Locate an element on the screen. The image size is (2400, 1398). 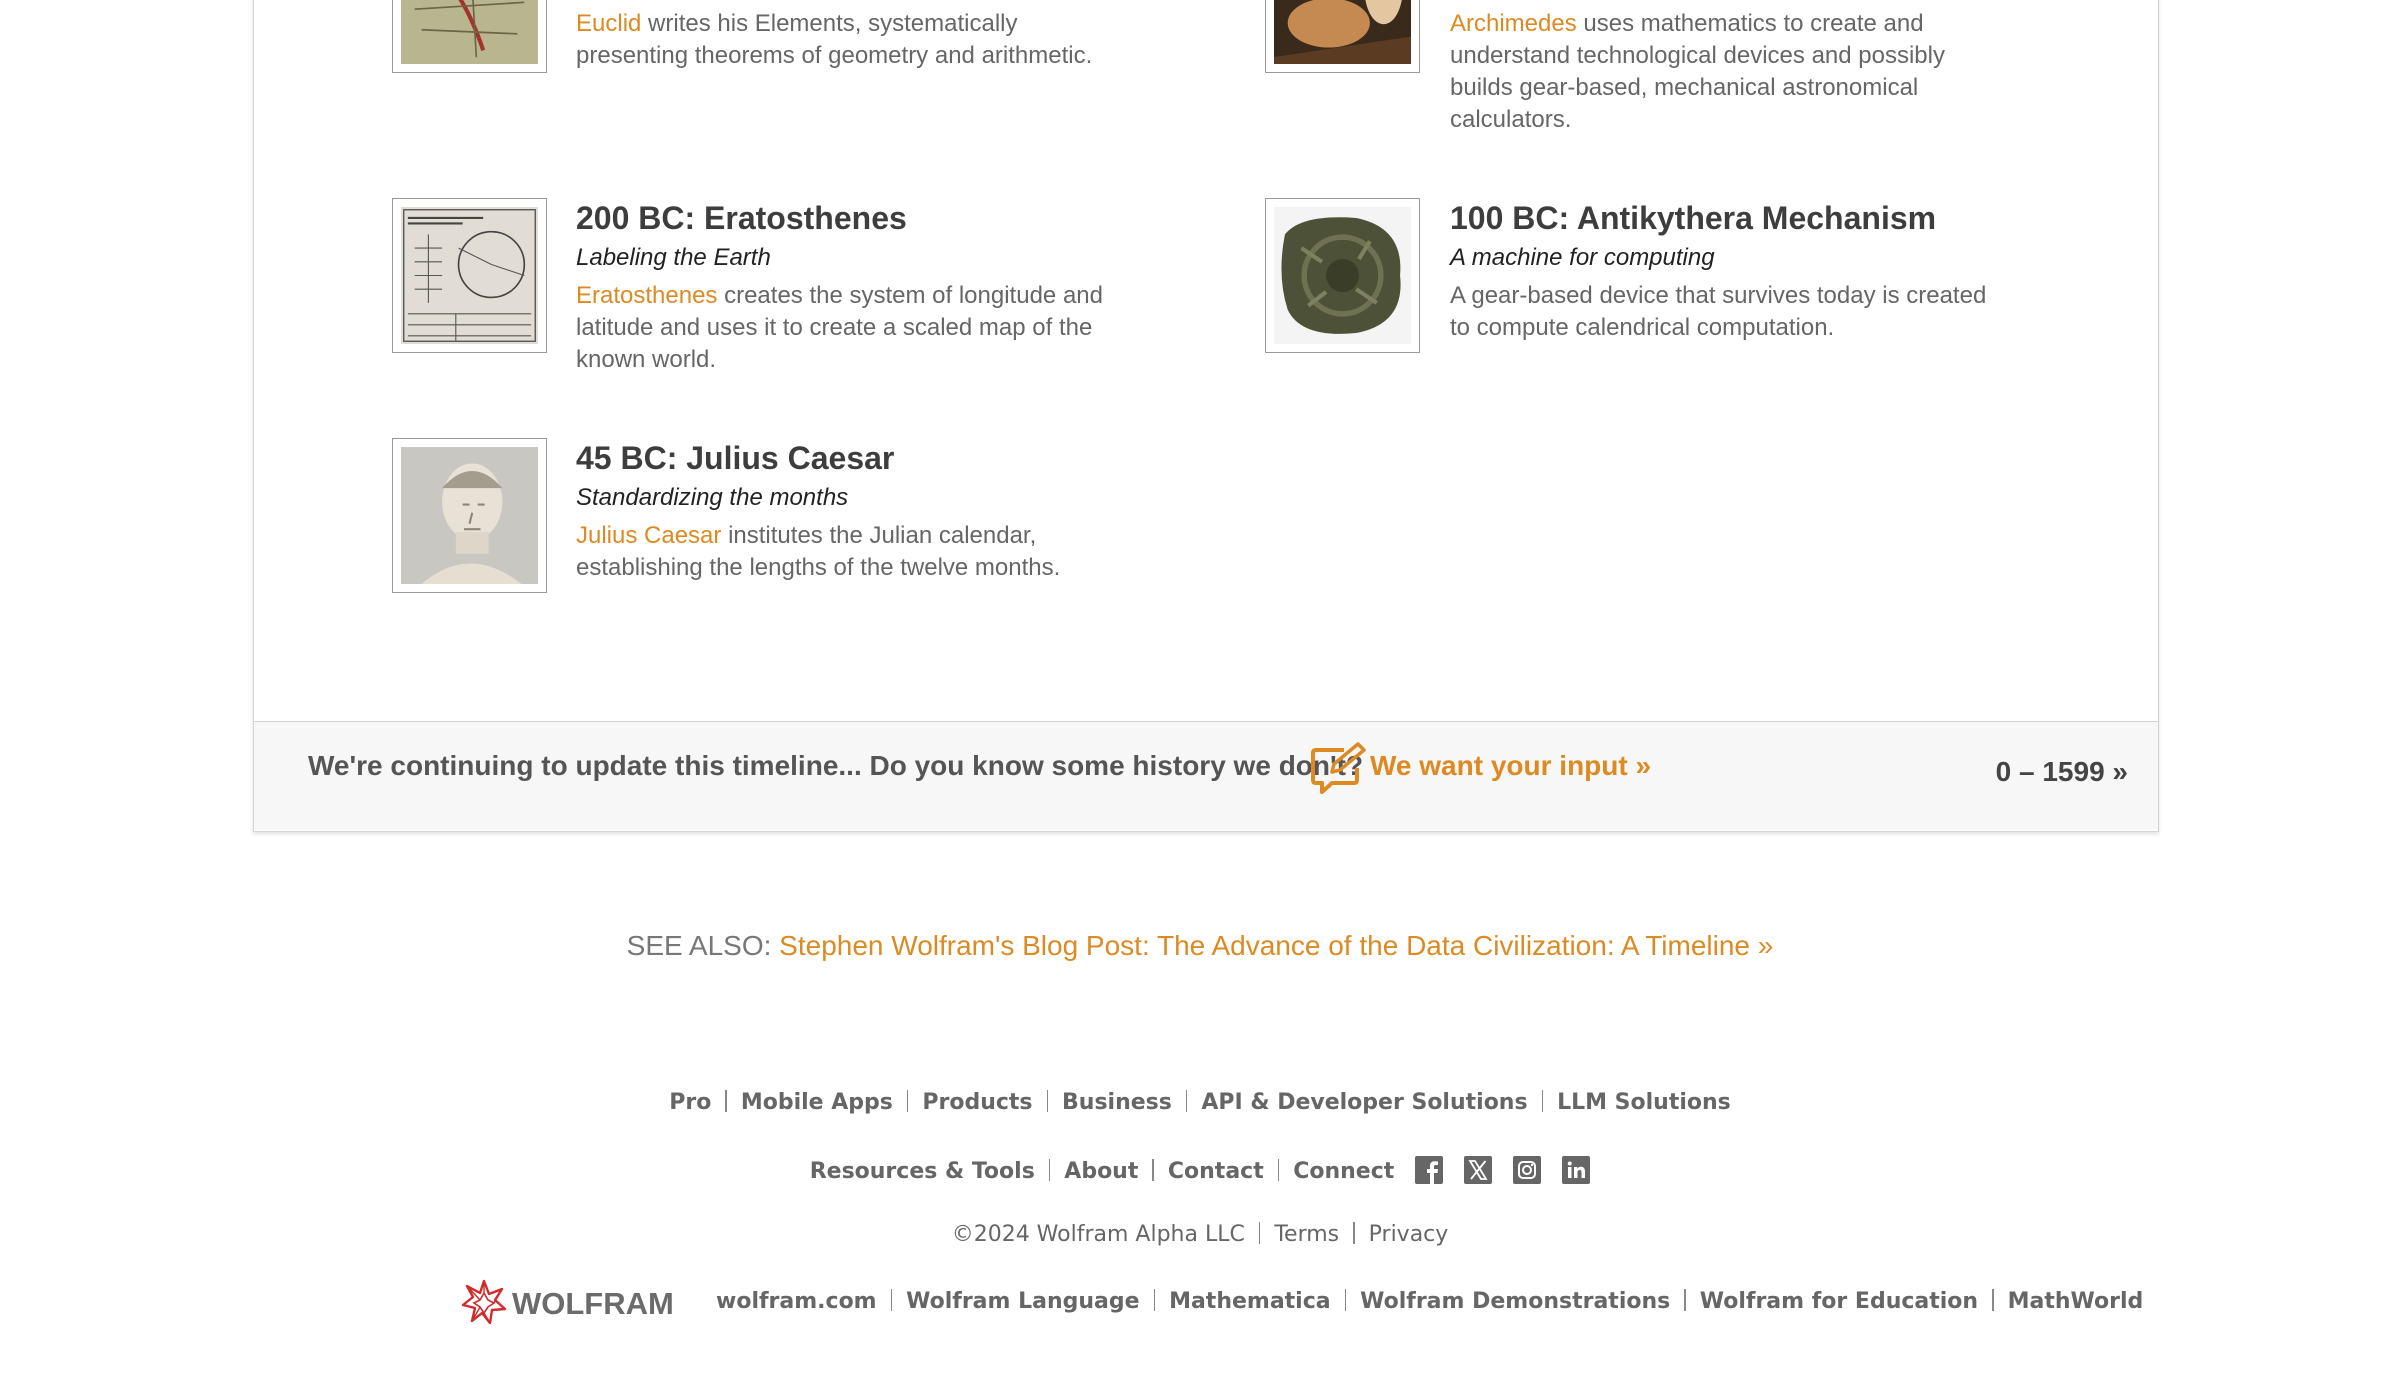
footer-link-terms: Terms is located at coordinates (1306, 1234).